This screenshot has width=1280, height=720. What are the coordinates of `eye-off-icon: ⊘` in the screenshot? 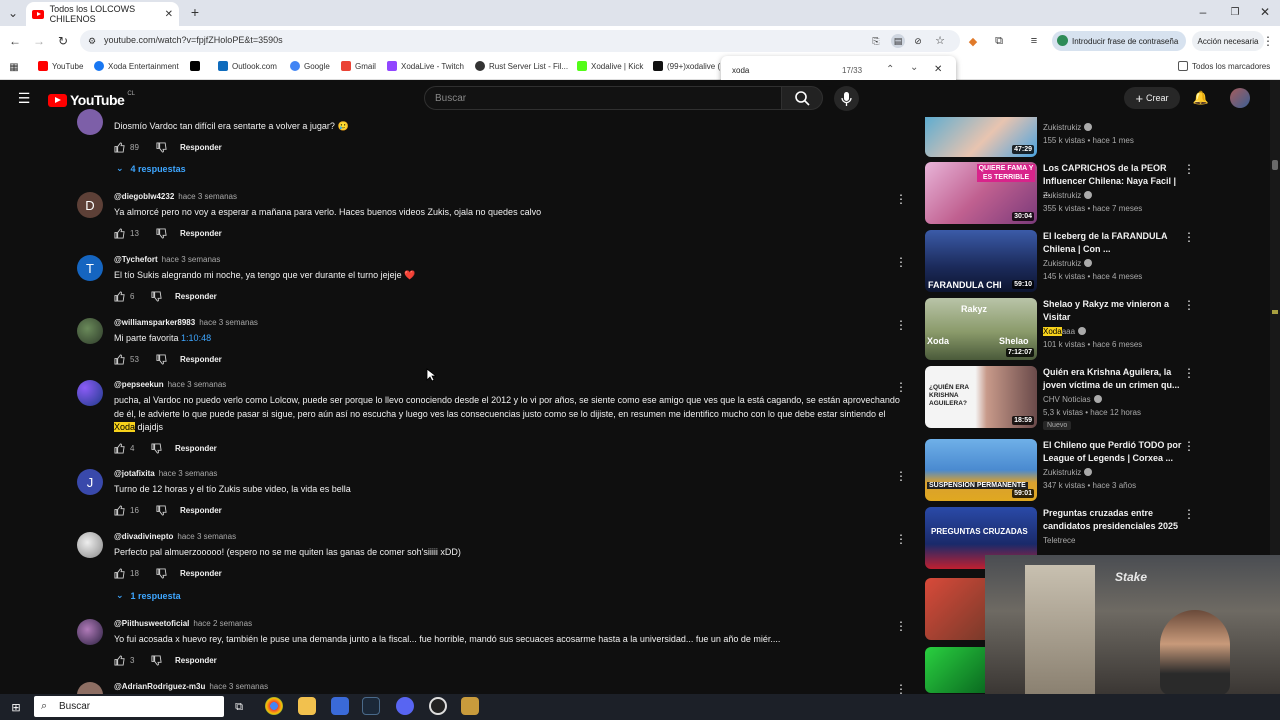 It's located at (918, 41).